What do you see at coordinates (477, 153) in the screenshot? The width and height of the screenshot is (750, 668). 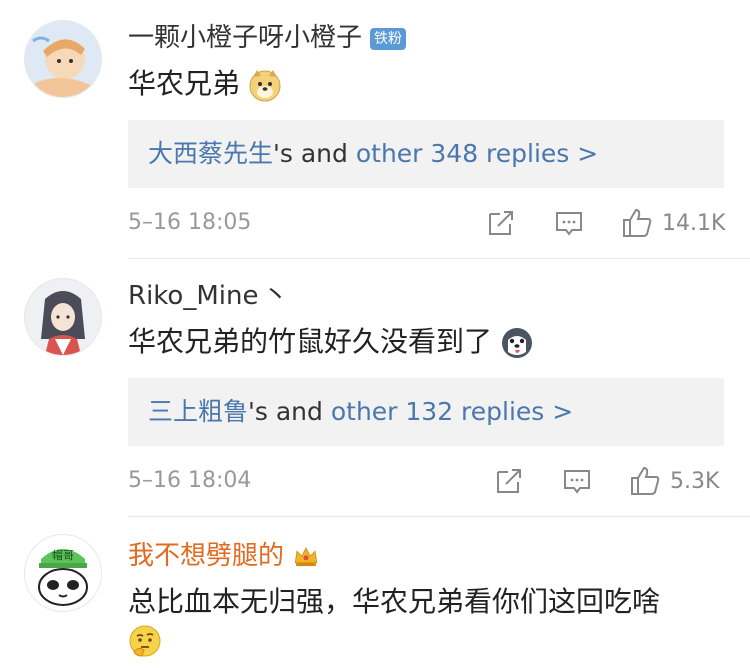 I see `more-replies-link: other 348 replies >` at bounding box center [477, 153].